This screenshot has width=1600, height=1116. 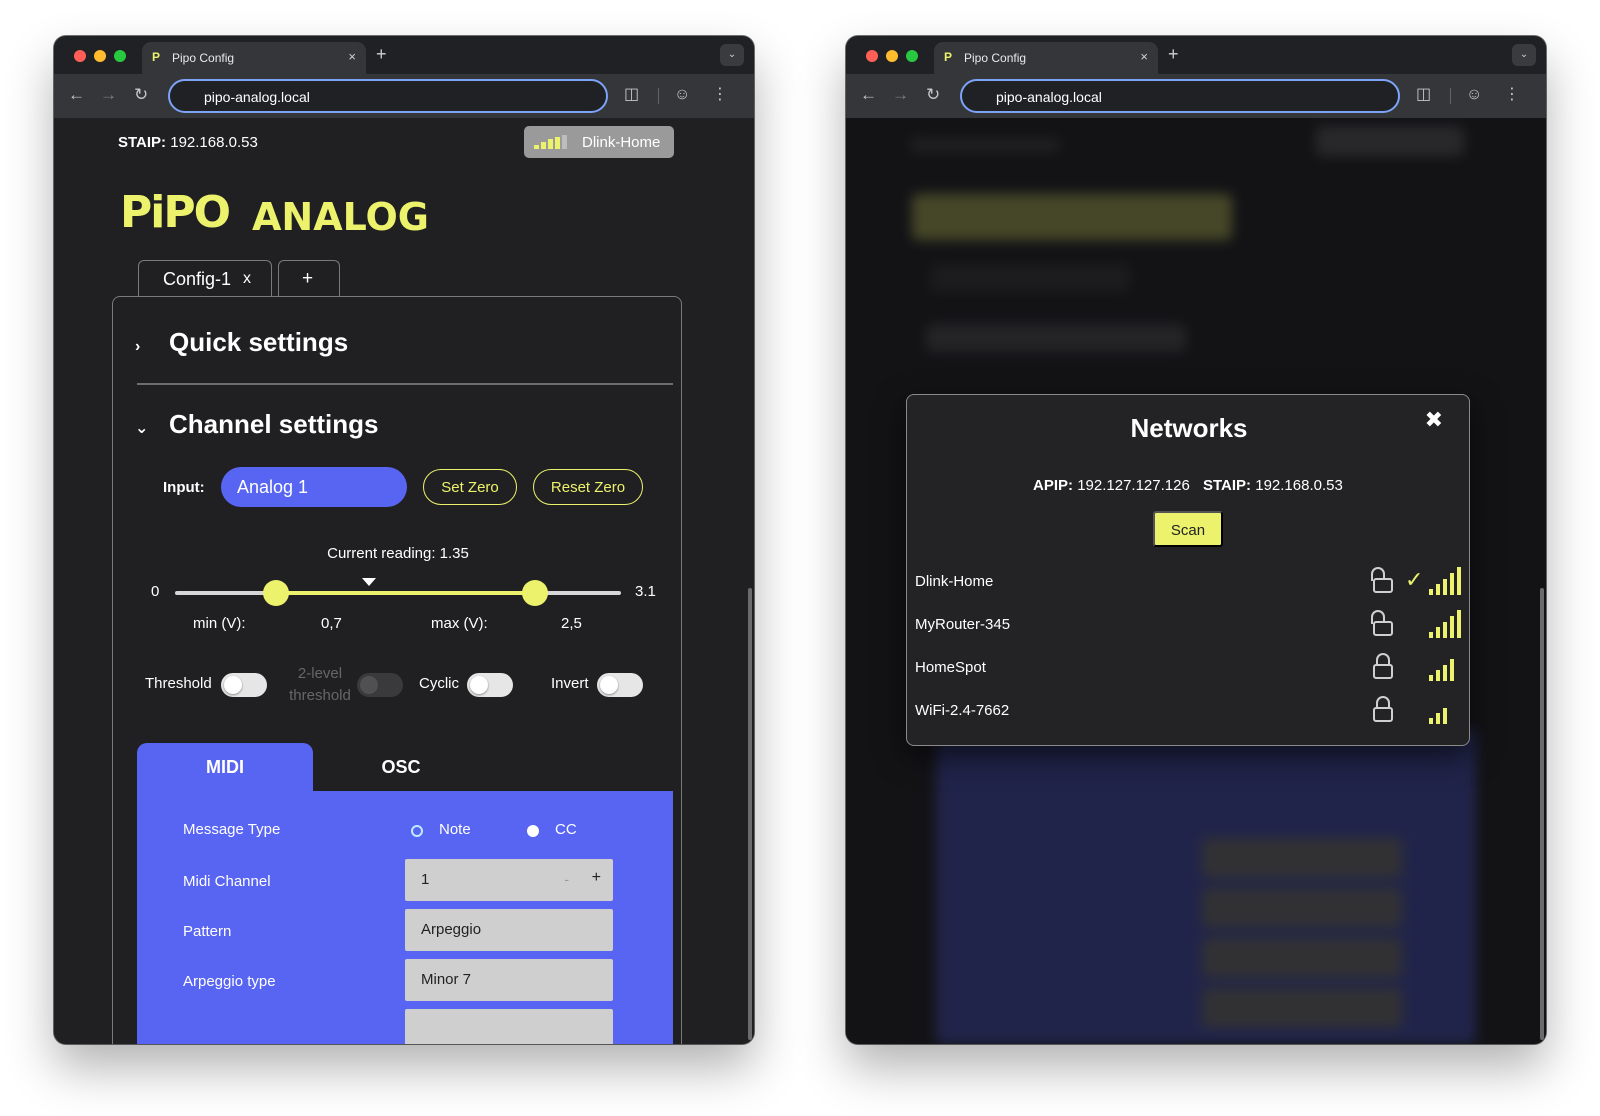 I want to click on range-max-handle, so click(x=534, y=593).